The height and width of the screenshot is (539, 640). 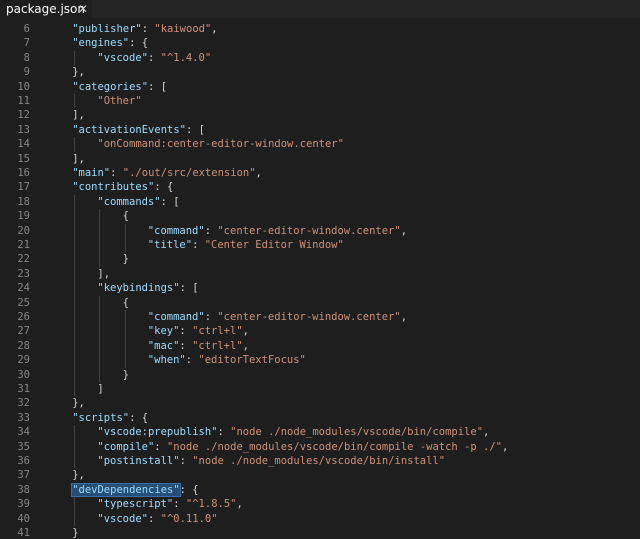 I want to click on code-line: 33 "scripts": {, so click(x=320, y=418).